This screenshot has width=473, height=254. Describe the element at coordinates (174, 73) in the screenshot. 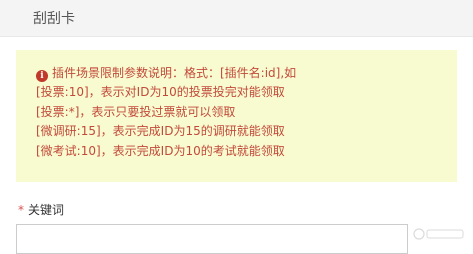

I see `notice-text: 插件场景限制参数说明：格式：[插件名:id],如` at that location.